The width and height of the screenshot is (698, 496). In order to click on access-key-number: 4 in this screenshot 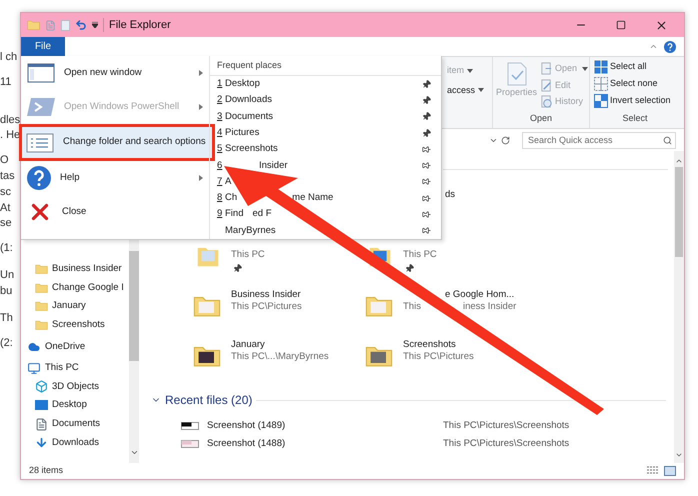, I will do `click(220, 133)`.